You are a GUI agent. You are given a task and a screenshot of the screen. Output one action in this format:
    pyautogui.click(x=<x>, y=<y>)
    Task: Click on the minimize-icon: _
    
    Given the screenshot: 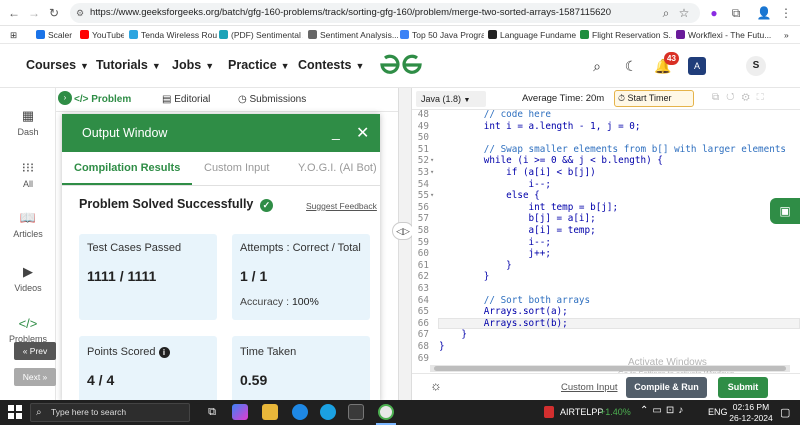 What is the action you would take?
    pyautogui.click(x=336, y=132)
    